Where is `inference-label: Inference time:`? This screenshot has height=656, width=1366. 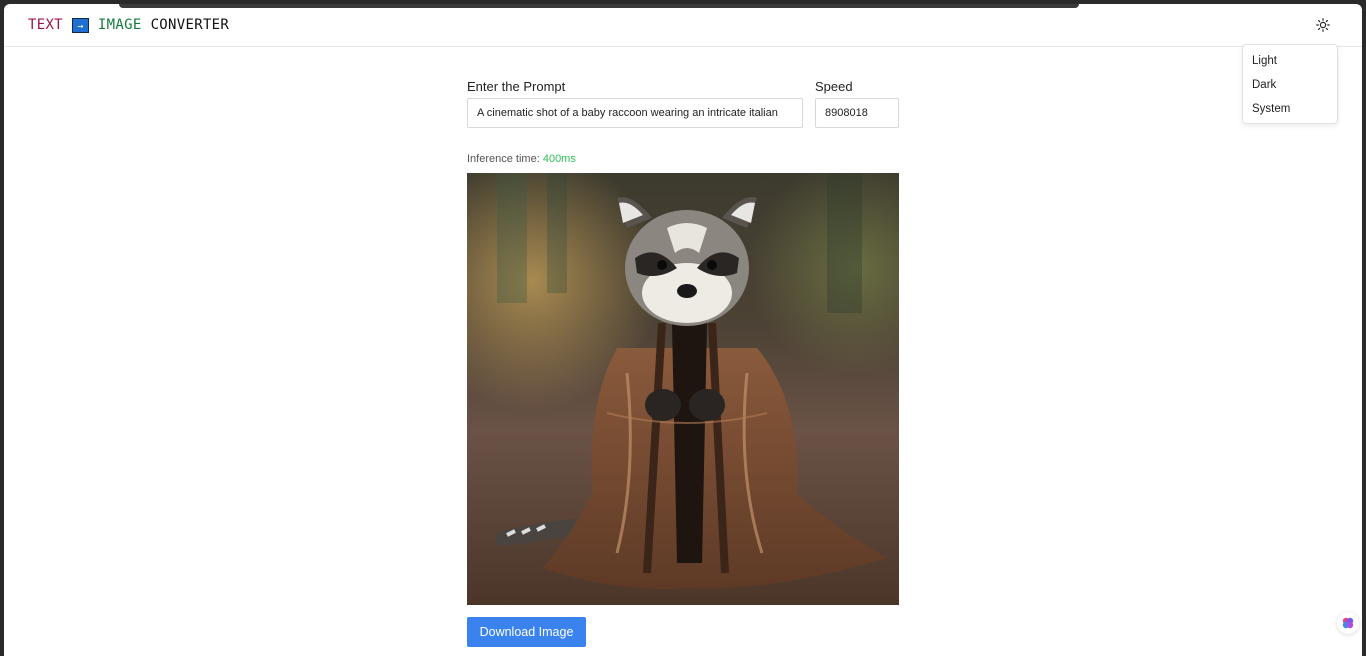
inference-label: Inference time: is located at coordinates (503, 159).